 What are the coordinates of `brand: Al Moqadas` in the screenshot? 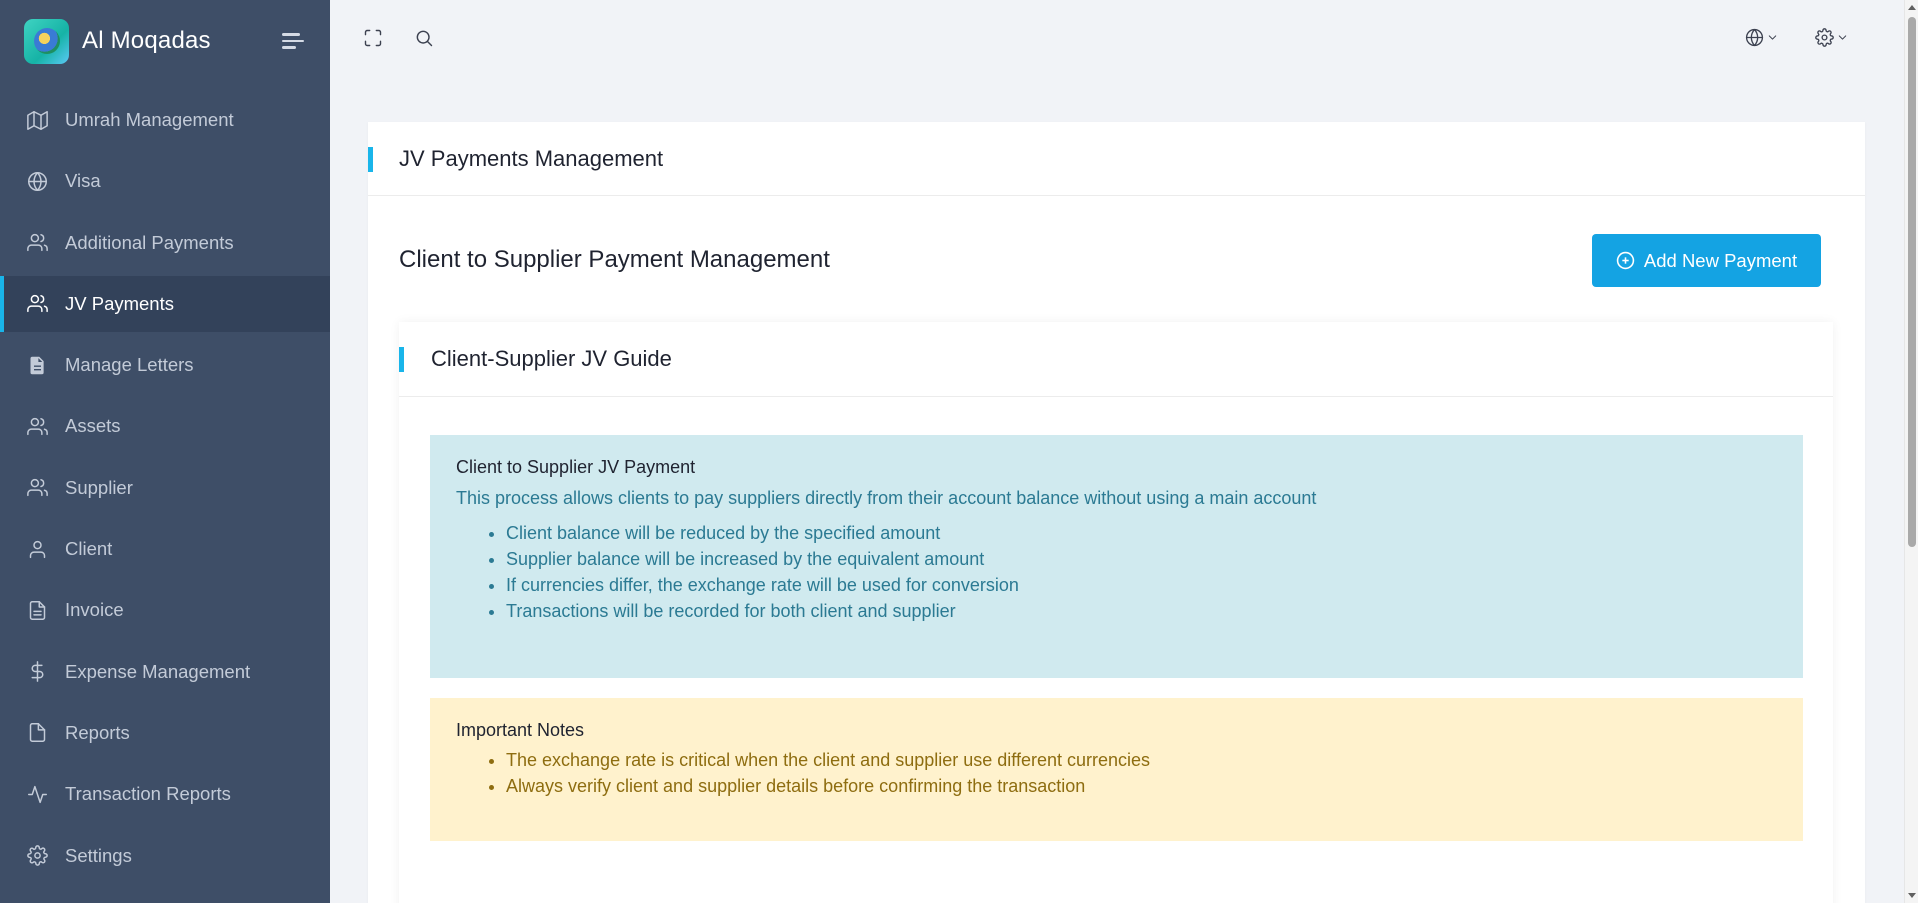 It's located at (165, 41).